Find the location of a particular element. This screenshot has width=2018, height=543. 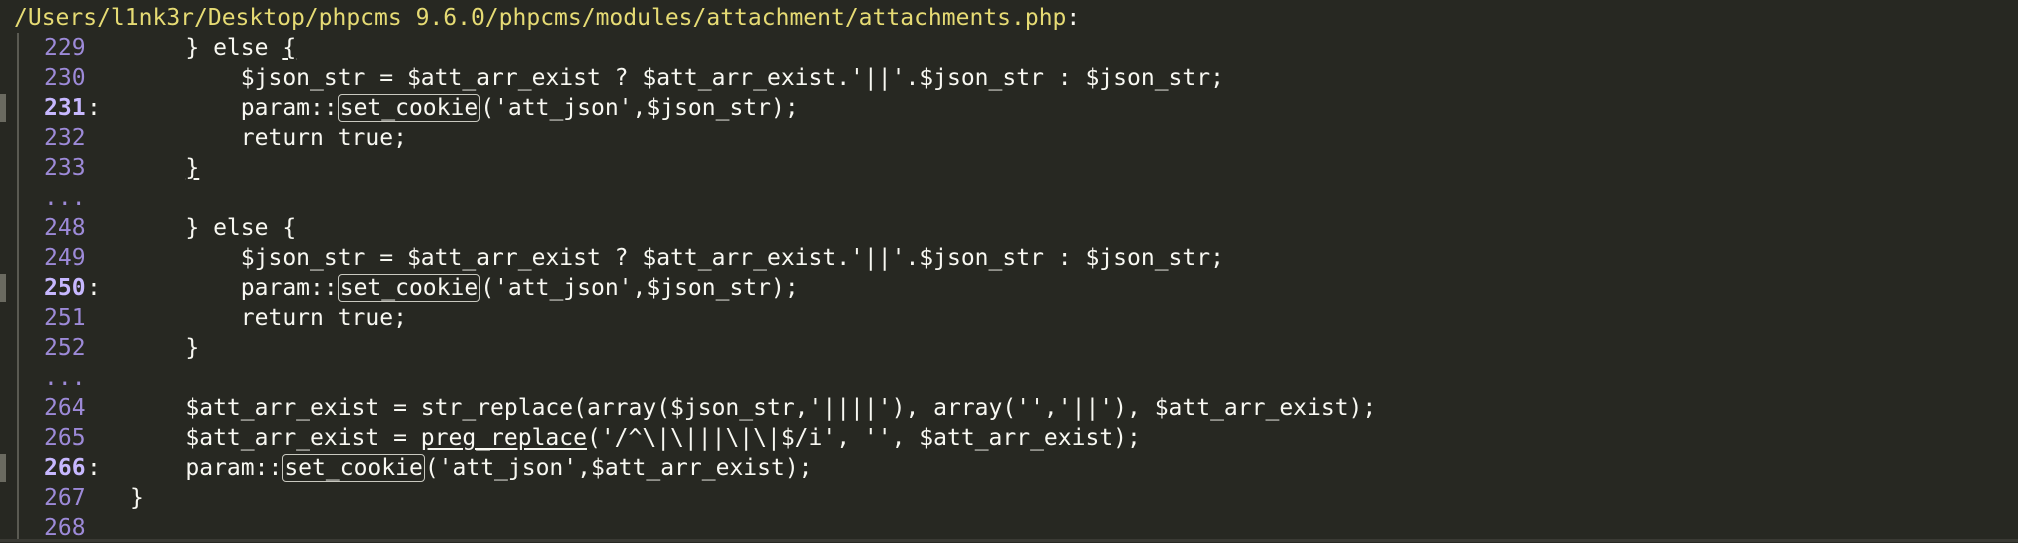

line-number: 264 is located at coordinates (65, 408).